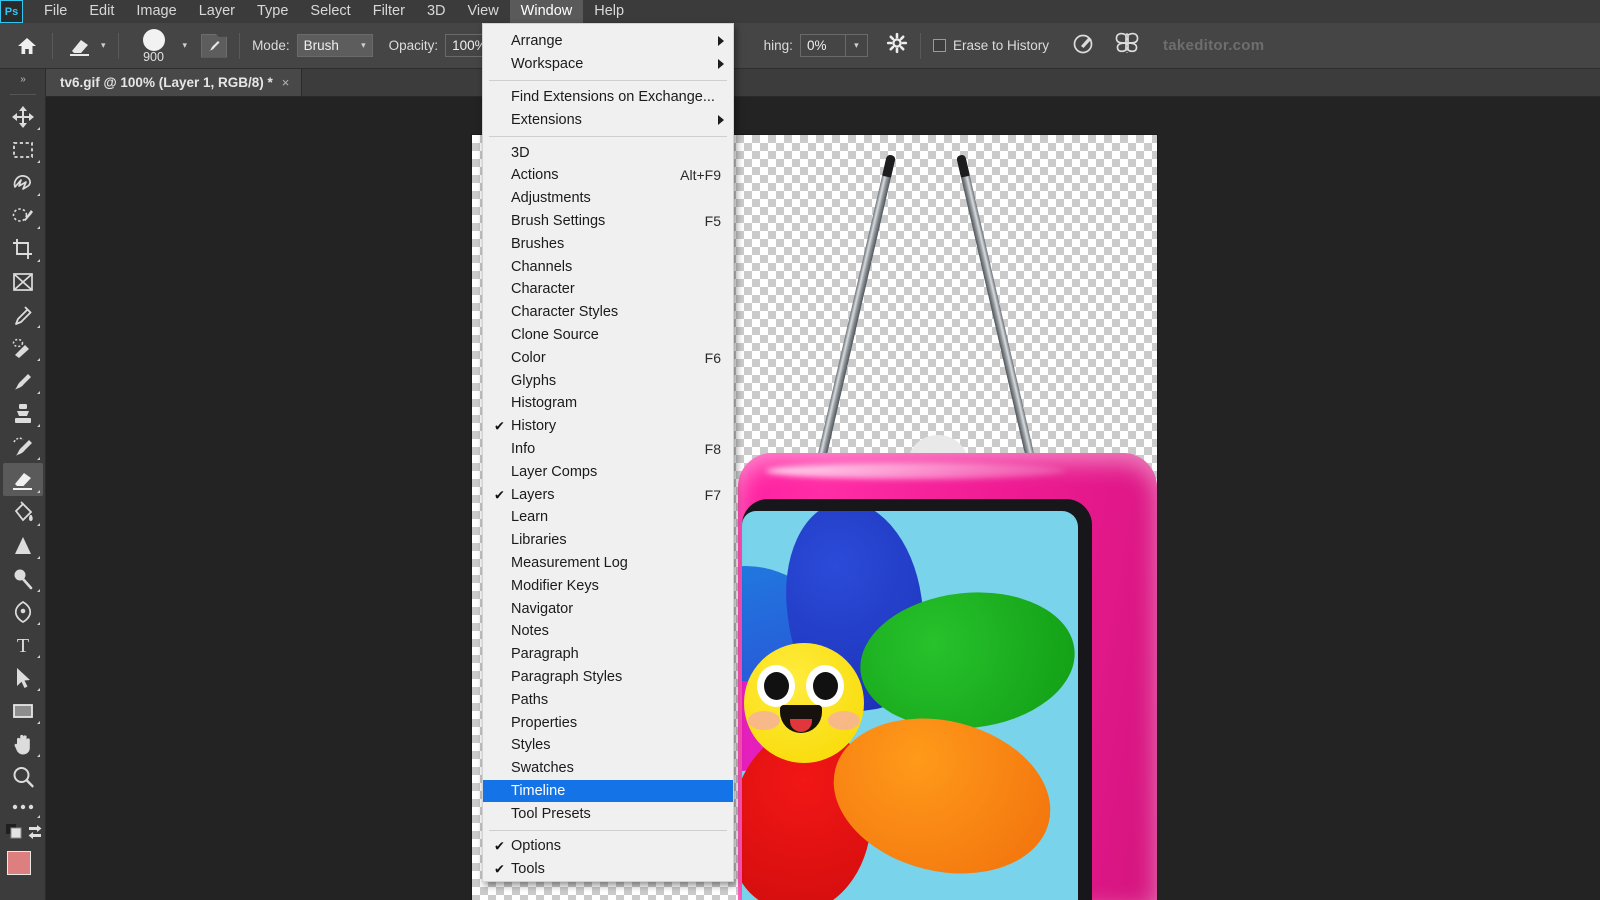 The height and width of the screenshot is (900, 1600). Describe the element at coordinates (608, 426) in the screenshot. I see `window-menu-item-history: ✔ History` at that location.